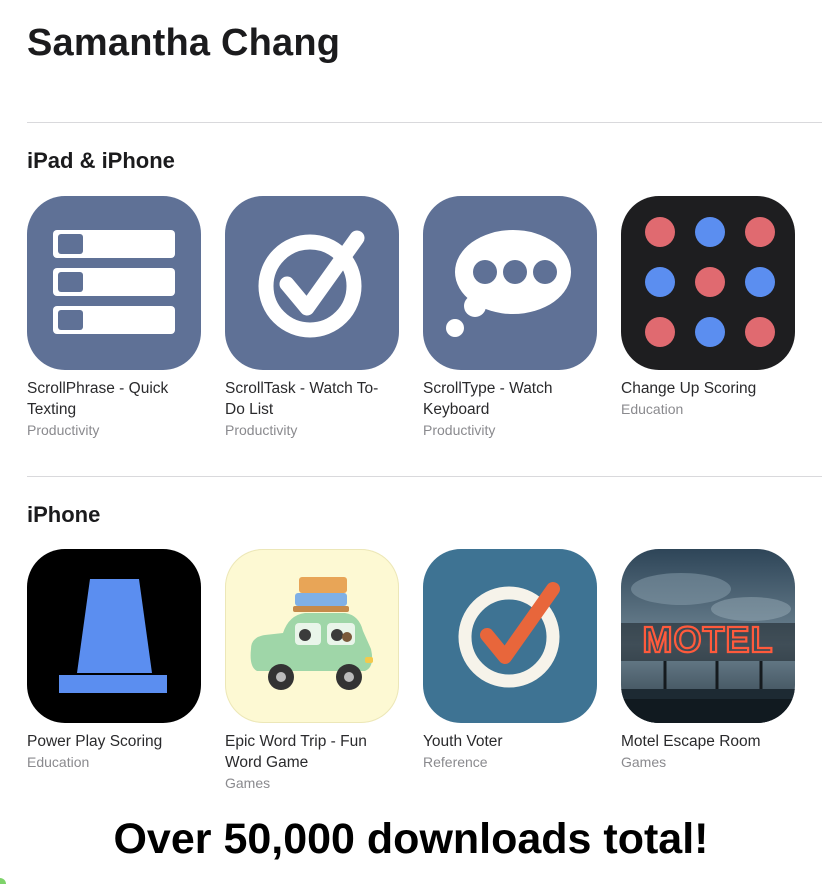  What do you see at coordinates (455, 762) in the screenshot?
I see `app-category: Reference` at bounding box center [455, 762].